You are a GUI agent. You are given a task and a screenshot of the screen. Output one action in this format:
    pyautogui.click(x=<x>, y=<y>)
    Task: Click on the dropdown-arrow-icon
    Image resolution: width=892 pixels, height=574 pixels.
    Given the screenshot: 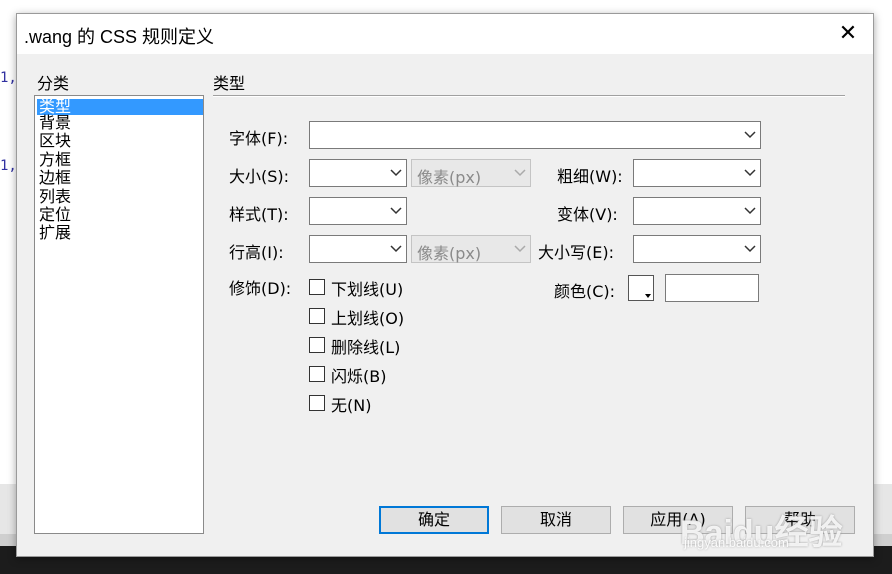 What is the action you would take?
    pyautogui.click(x=648, y=296)
    